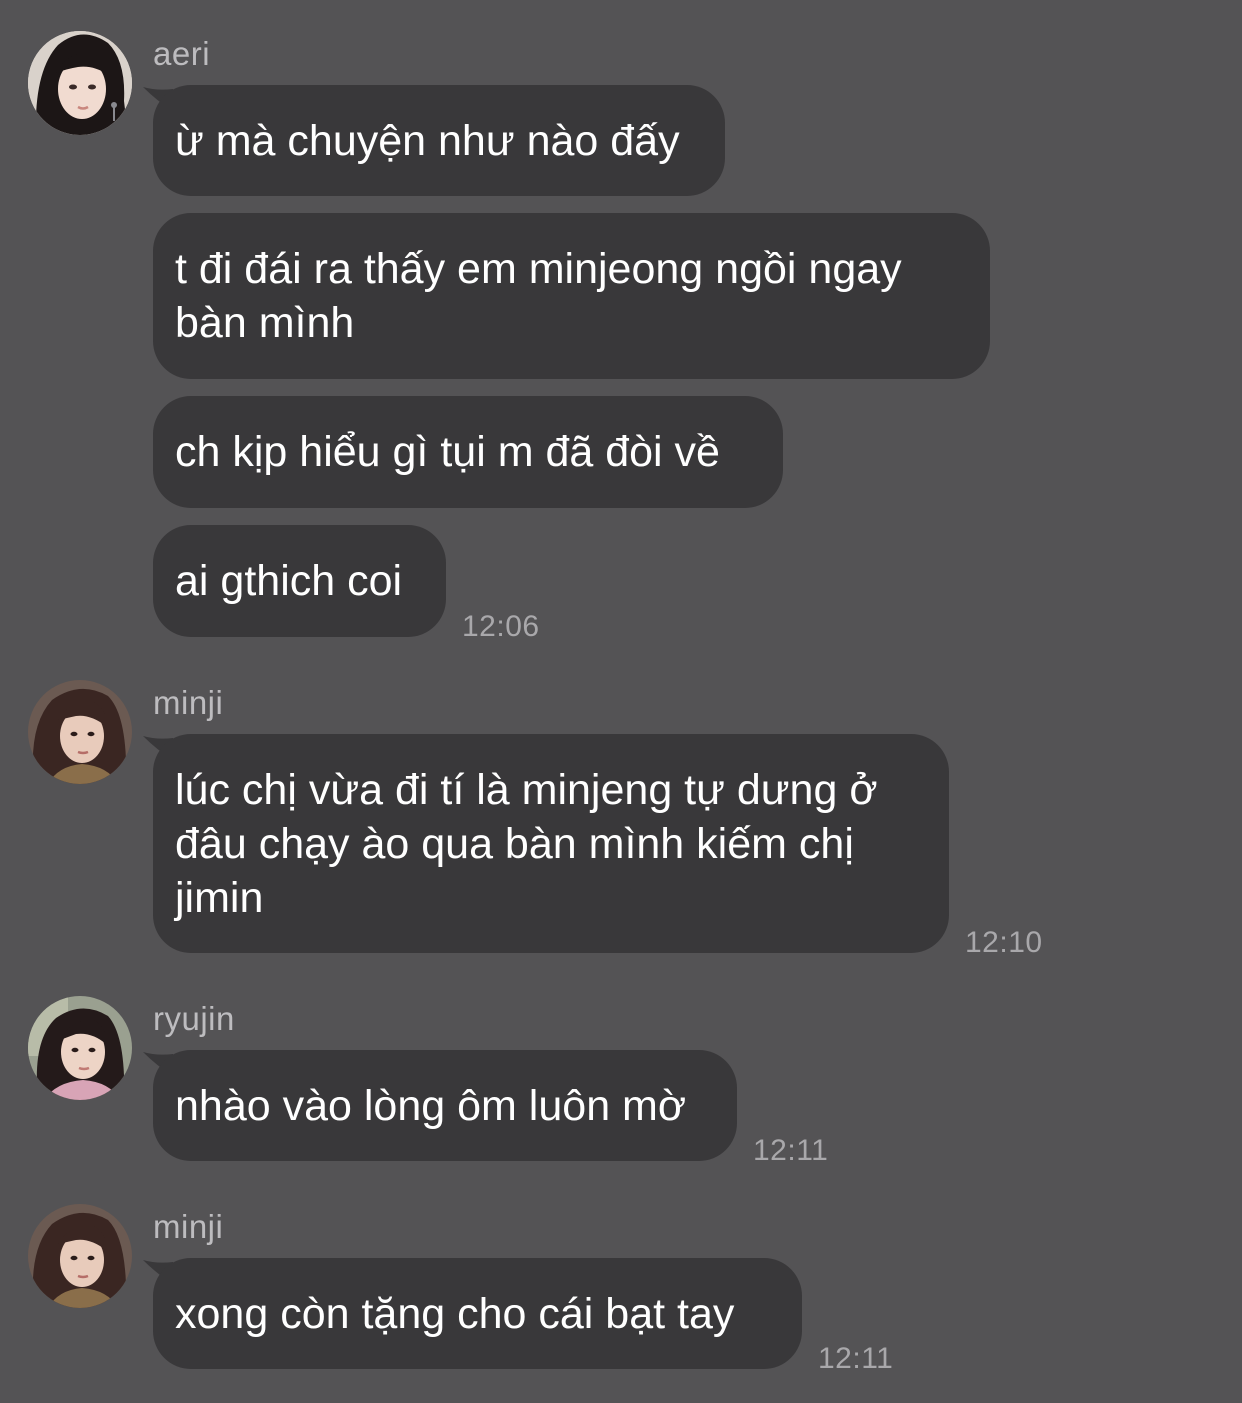 This screenshot has width=1242, height=1403. Describe the element at coordinates (194, 1018) in the screenshot. I see `sender-name: ryujin` at that location.